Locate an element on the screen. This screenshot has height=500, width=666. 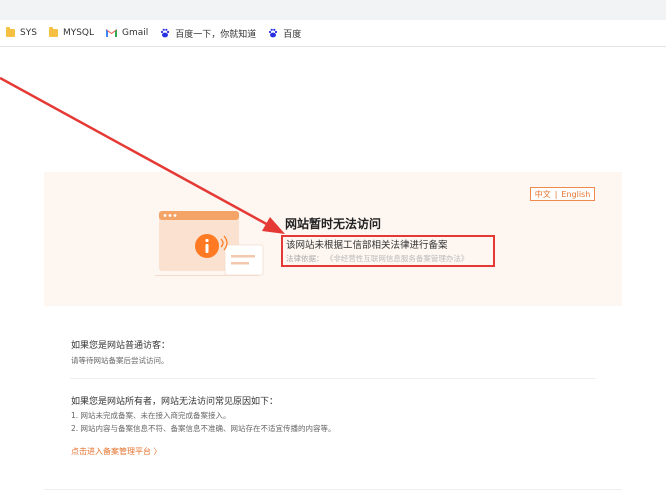
notice-subtitle: 该网站未根据工信部相关法律进行备案 is located at coordinates (367, 245).